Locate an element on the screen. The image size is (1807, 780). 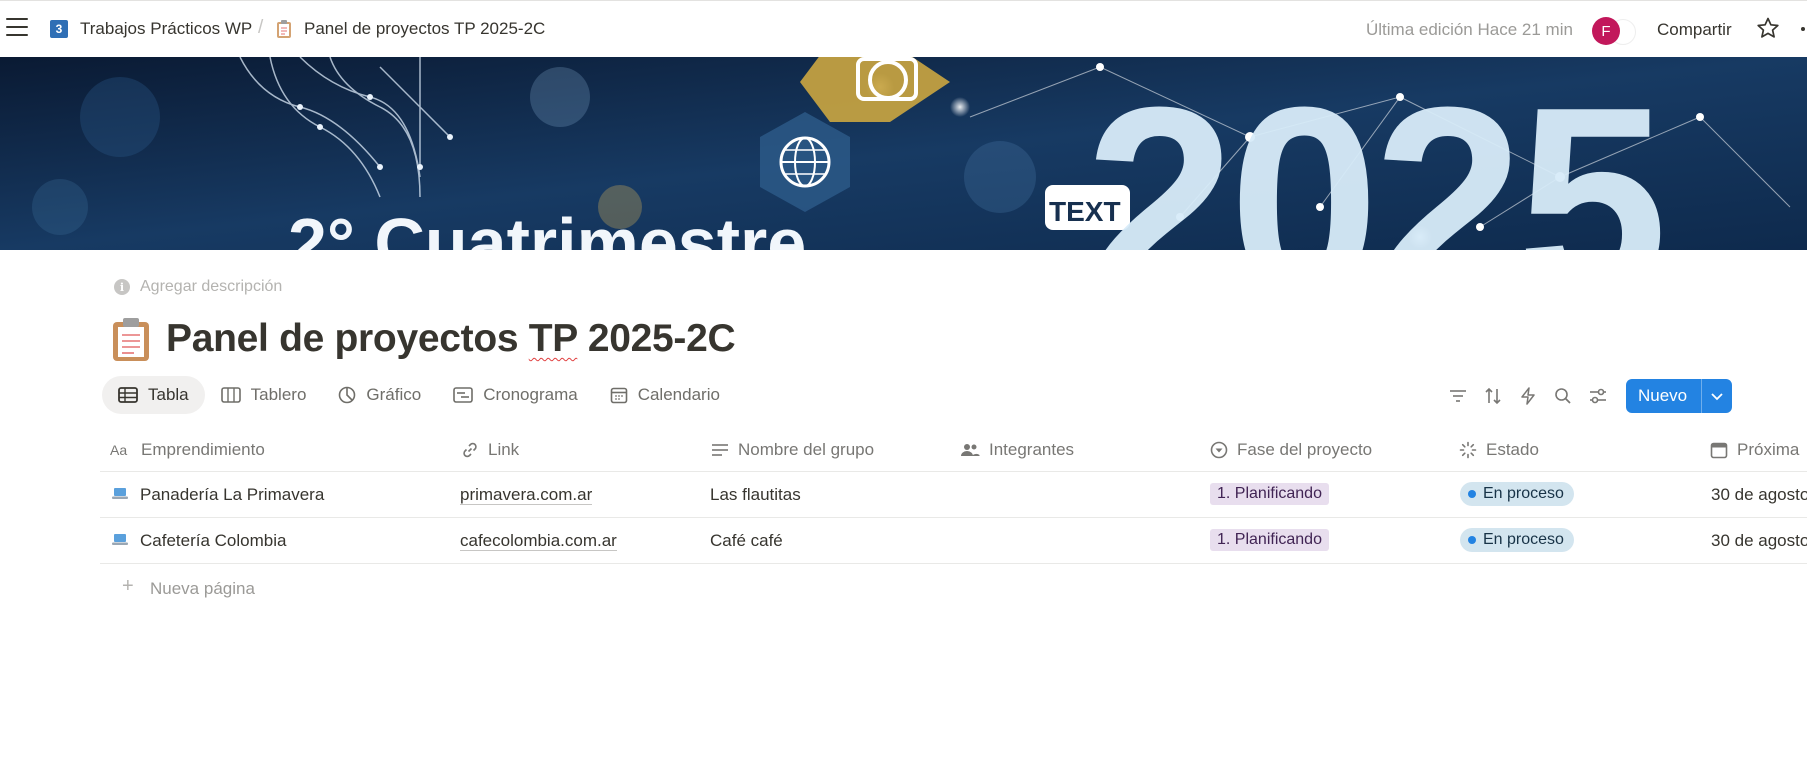
column-label: Nombre del grupo is located at coordinates (806, 449).